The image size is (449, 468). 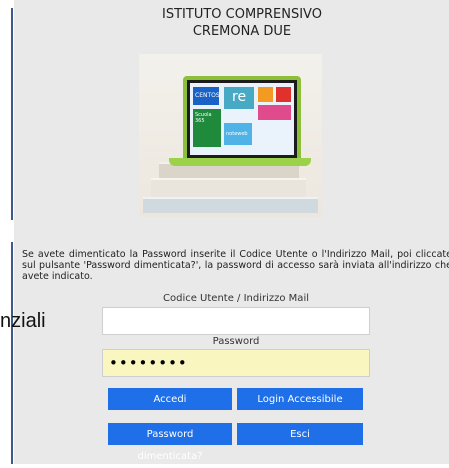 I want to click on exit-button: Esci, so click(x=300, y=434).